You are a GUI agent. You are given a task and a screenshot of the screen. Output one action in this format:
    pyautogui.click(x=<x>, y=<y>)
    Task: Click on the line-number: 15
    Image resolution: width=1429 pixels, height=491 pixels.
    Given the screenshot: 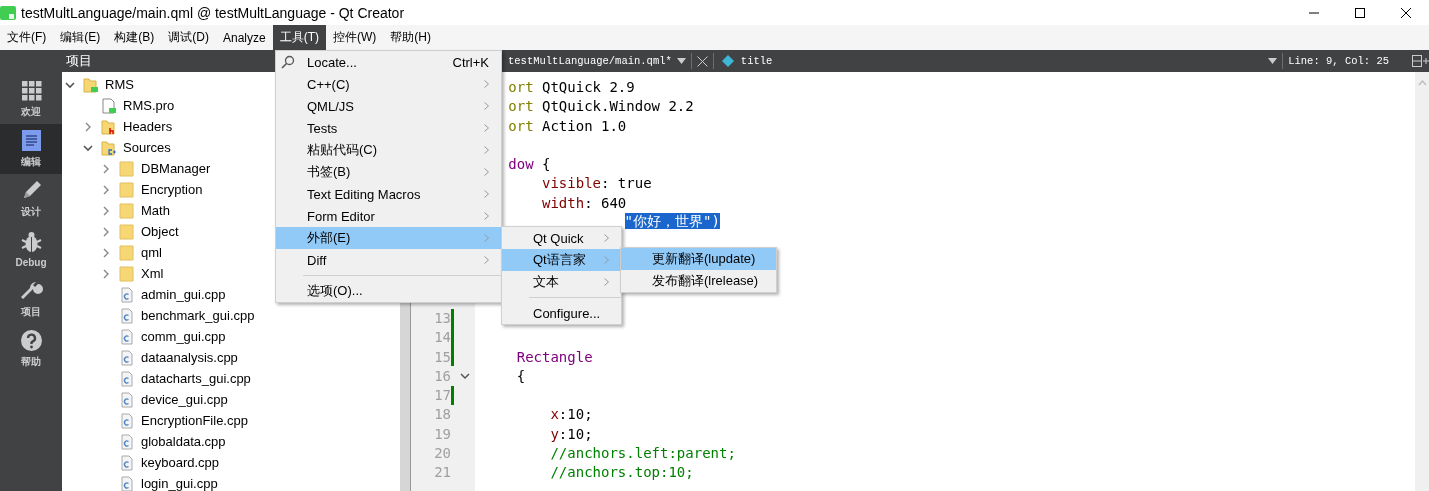 What is the action you would take?
    pyautogui.click(x=442, y=356)
    